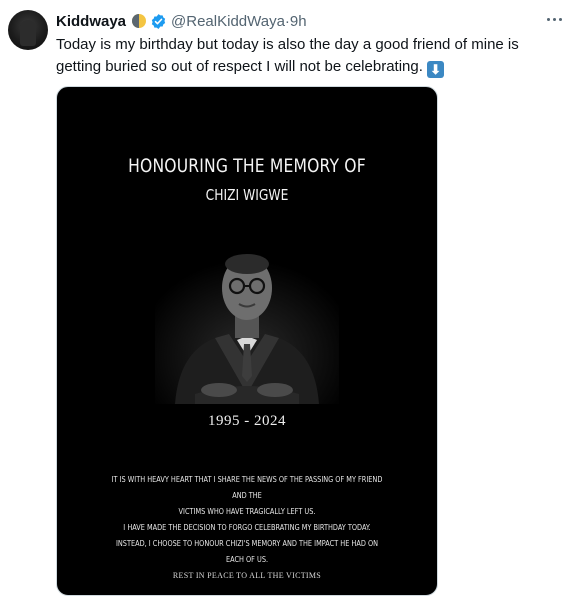  What do you see at coordinates (139, 21) in the screenshot?
I see `half-moon-badge-icon` at bounding box center [139, 21].